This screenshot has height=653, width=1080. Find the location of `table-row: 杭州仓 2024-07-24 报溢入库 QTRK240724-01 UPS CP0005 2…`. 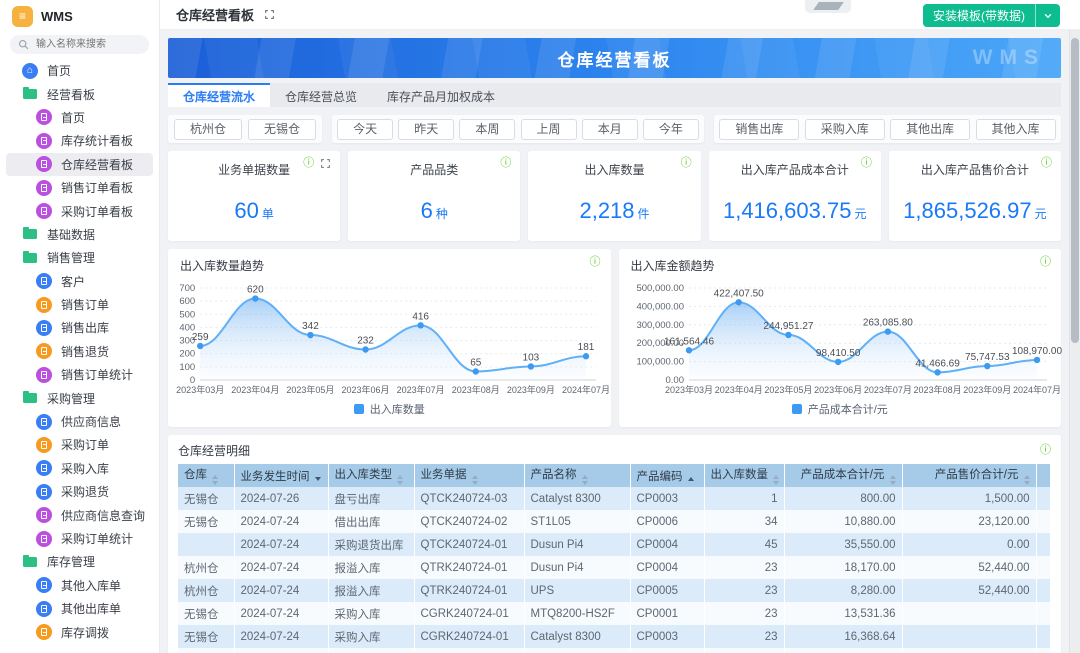

table-row: 杭州仓 2024-07-24 报溢入库 QTRK240724-01 UPS CP0005 2… is located at coordinates (614, 590).